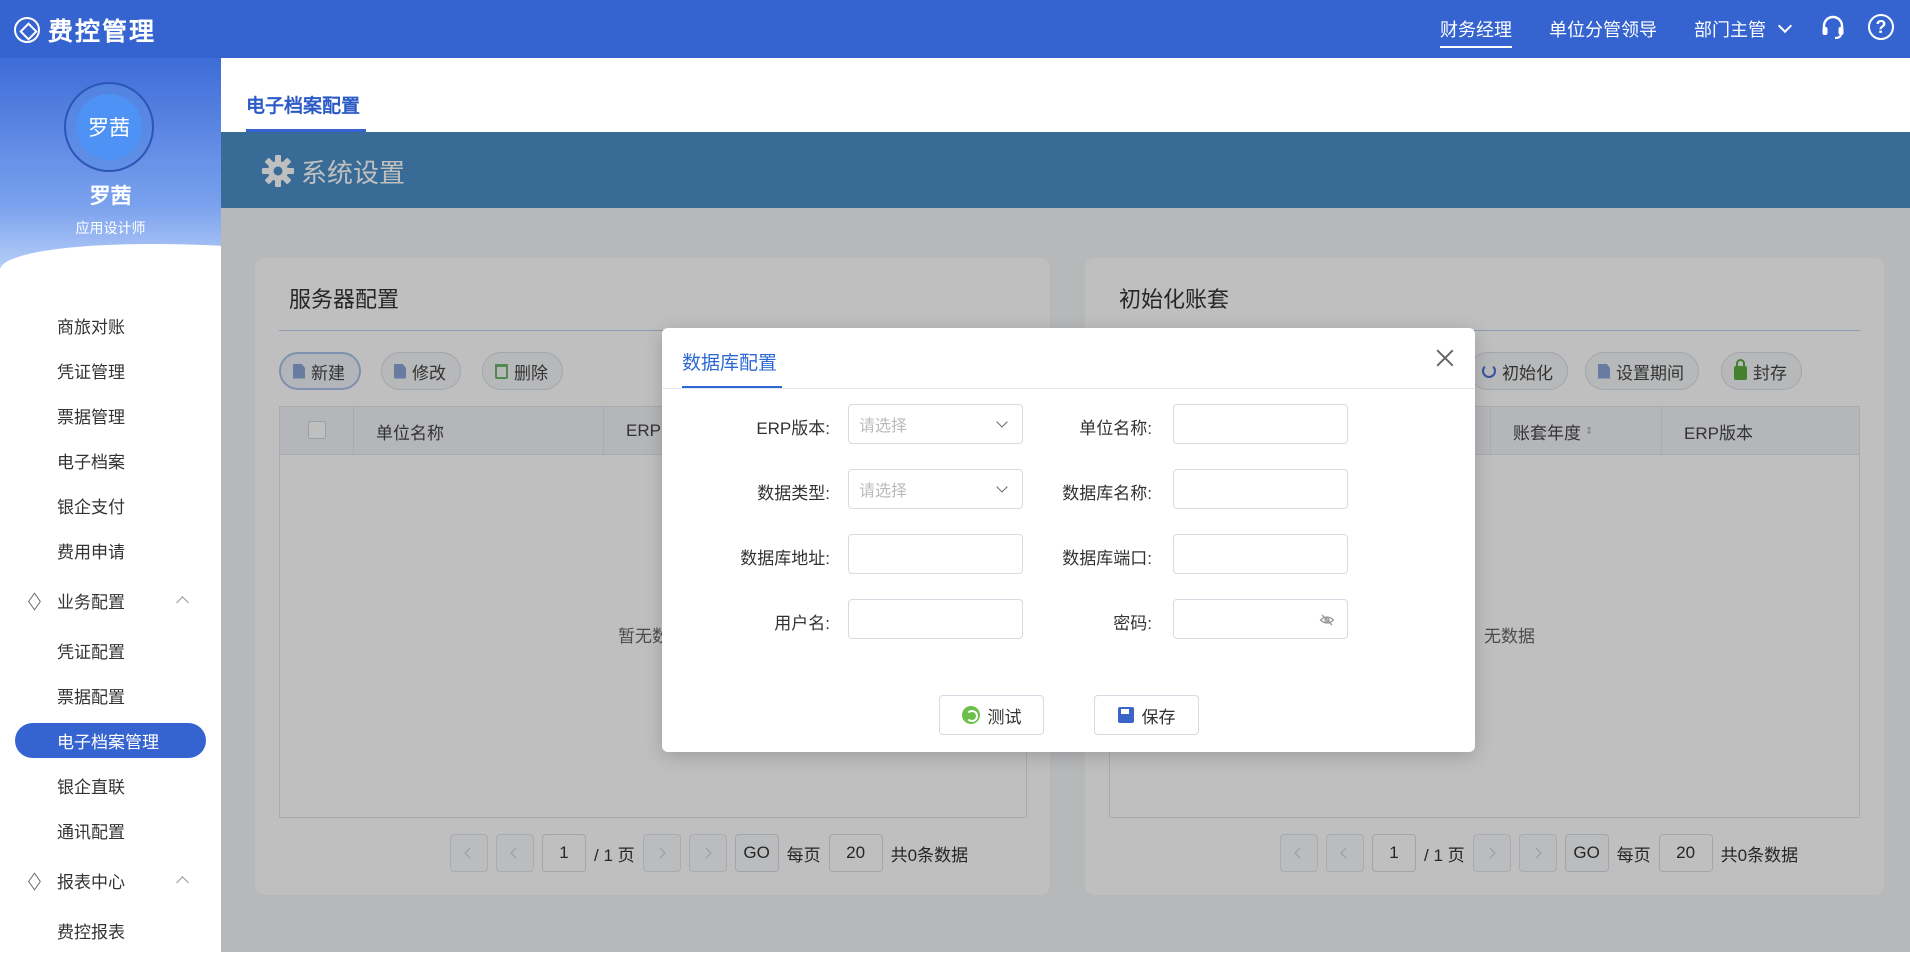 This screenshot has height=969, width=1910. Describe the element at coordinates (110, 550) in the screenshot. I see `sidebar-item-expense-request: 费用申请` at that location.